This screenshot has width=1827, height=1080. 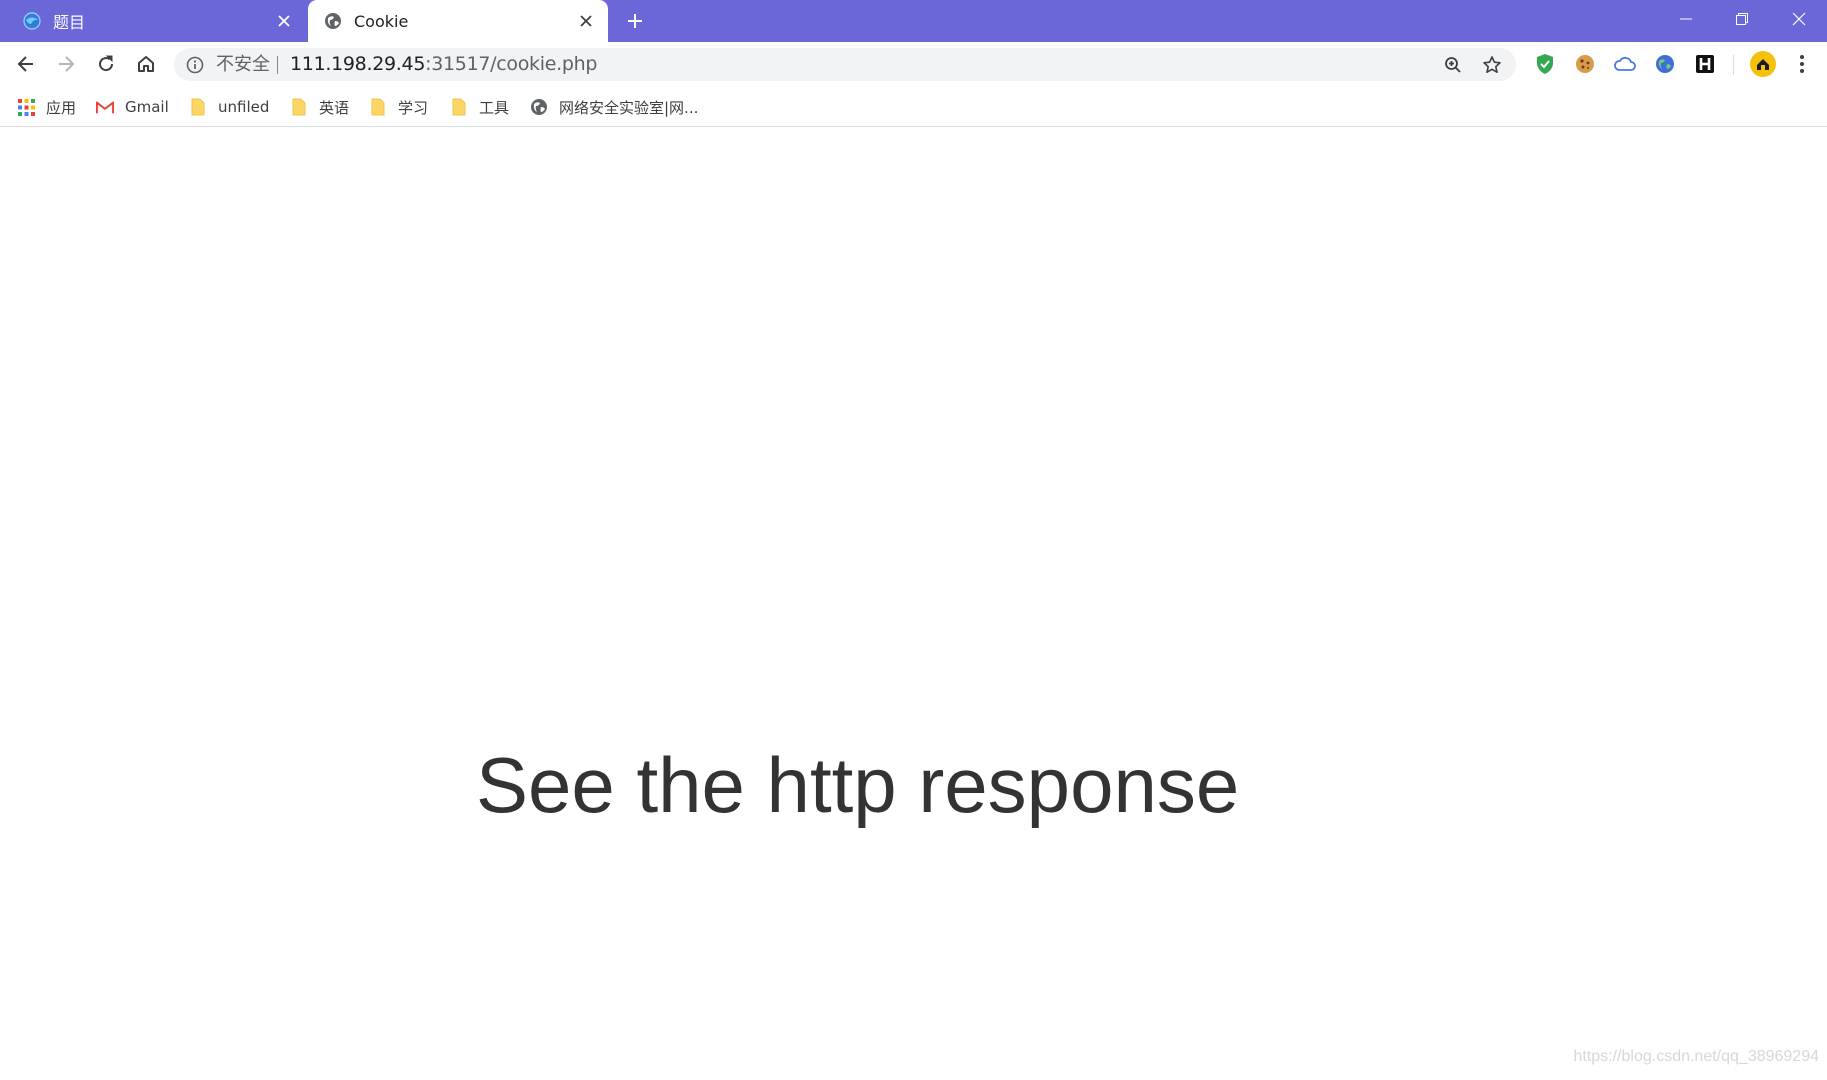 I want to click on earth-icon, so click(x=1665, y=64).